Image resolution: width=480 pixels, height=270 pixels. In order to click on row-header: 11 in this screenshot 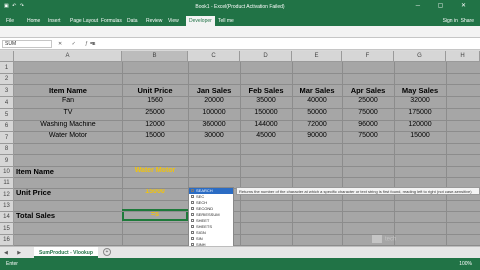, I will do `click(7, 183)`.